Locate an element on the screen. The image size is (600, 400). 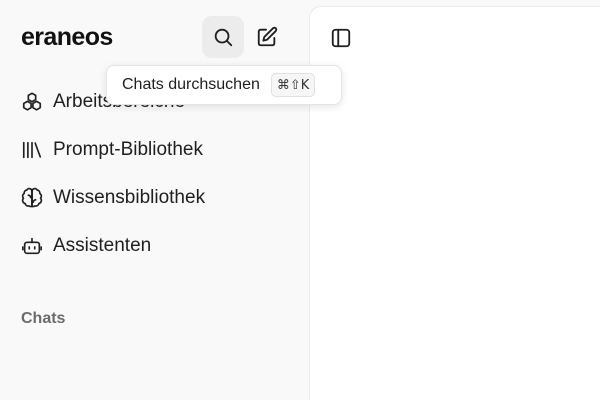
brand-logo: eraneos is located at coordinates (67, 37).